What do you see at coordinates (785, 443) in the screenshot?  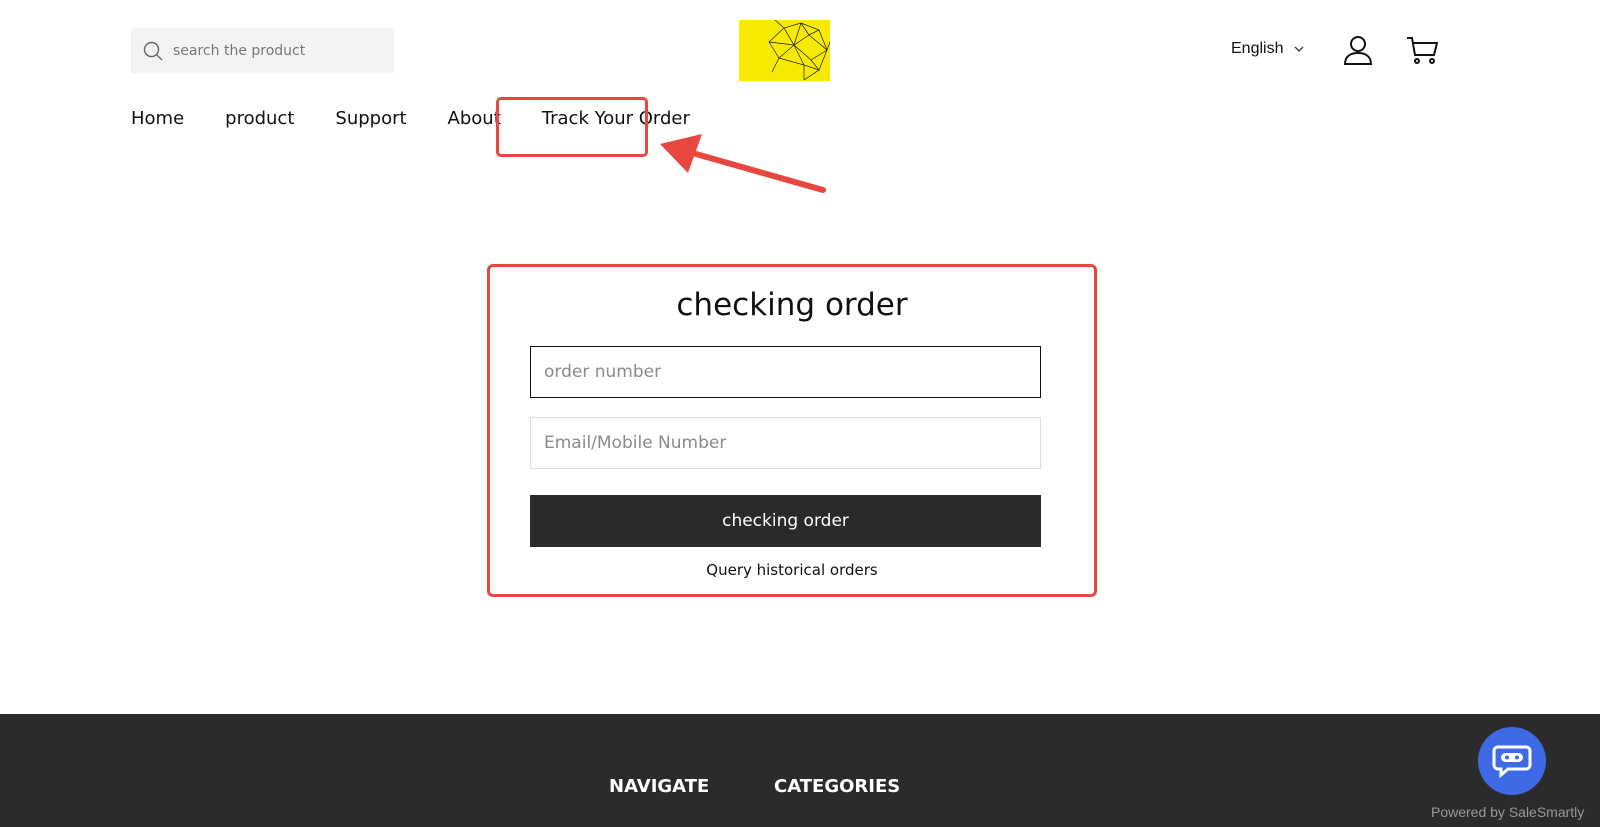 I see `email-mobile-input` at bounding box center [785, 443].